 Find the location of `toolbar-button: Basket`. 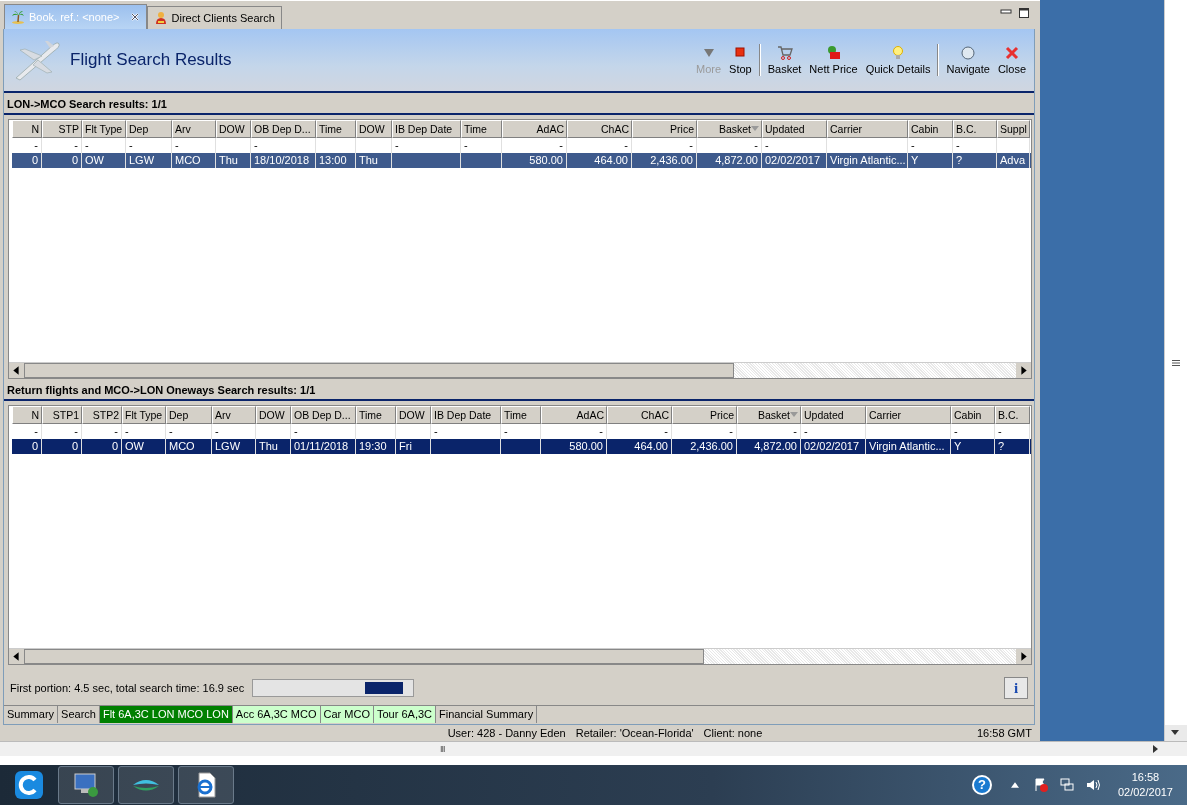

toolbar-button: Basket is located at coordinates (784, 60).